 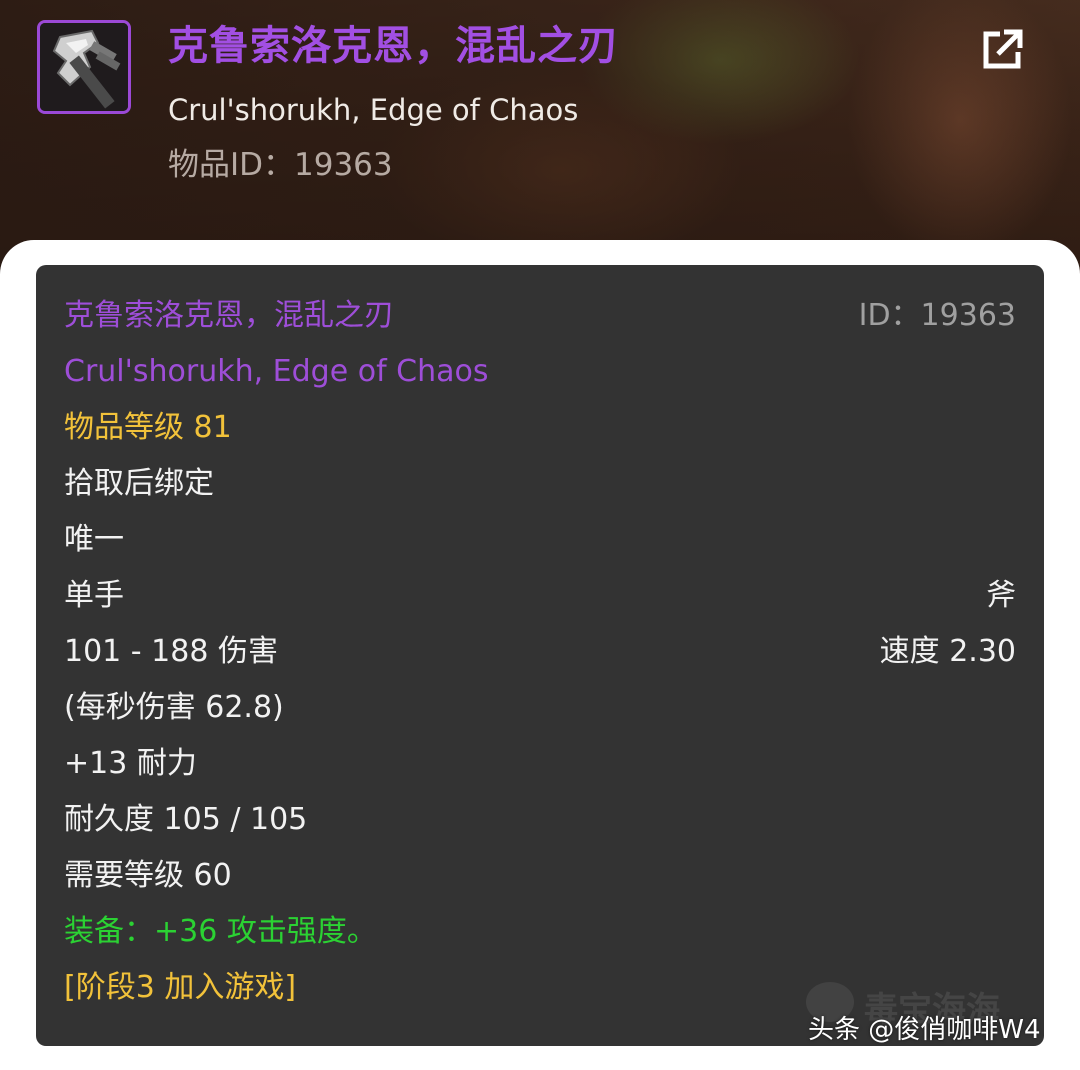 What do you see at coordinates (393, 46) in the screenshot?
I see `item-title-cn: 克鲁索洛克恩，混乱之刃` at bounding box center [393, 46].